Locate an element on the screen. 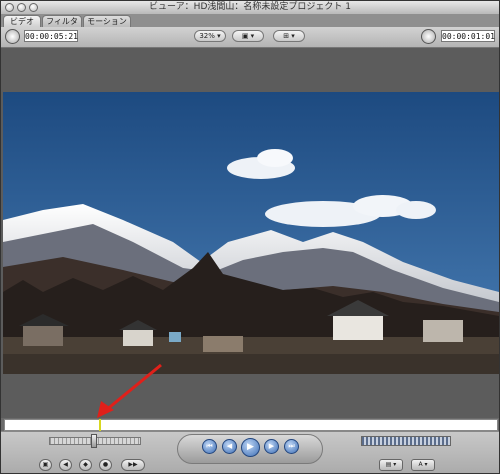  prev-edit-button: ⏮ is located at coordinates (209, 446).